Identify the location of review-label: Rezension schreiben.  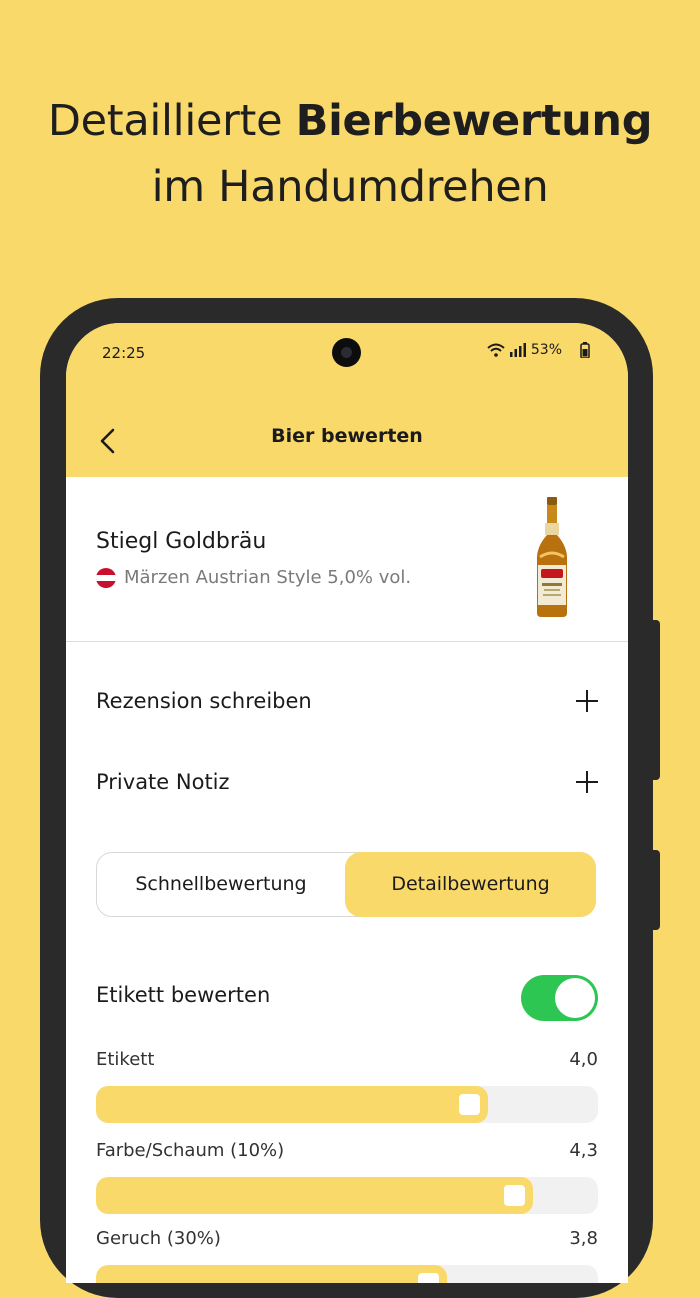
(204, 701).